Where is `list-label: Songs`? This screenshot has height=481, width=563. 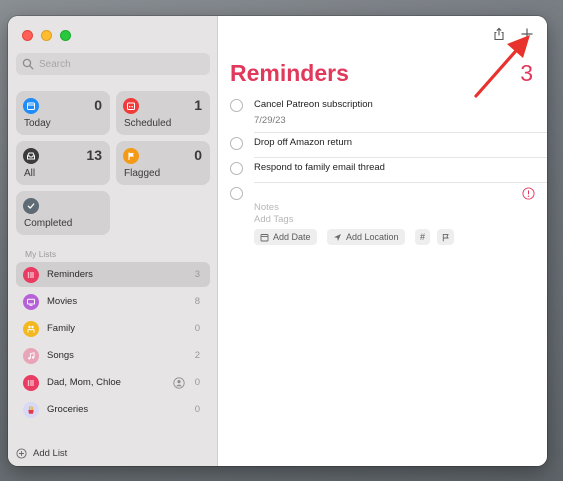 list-label: Songs is located at coordinates (60, 355).